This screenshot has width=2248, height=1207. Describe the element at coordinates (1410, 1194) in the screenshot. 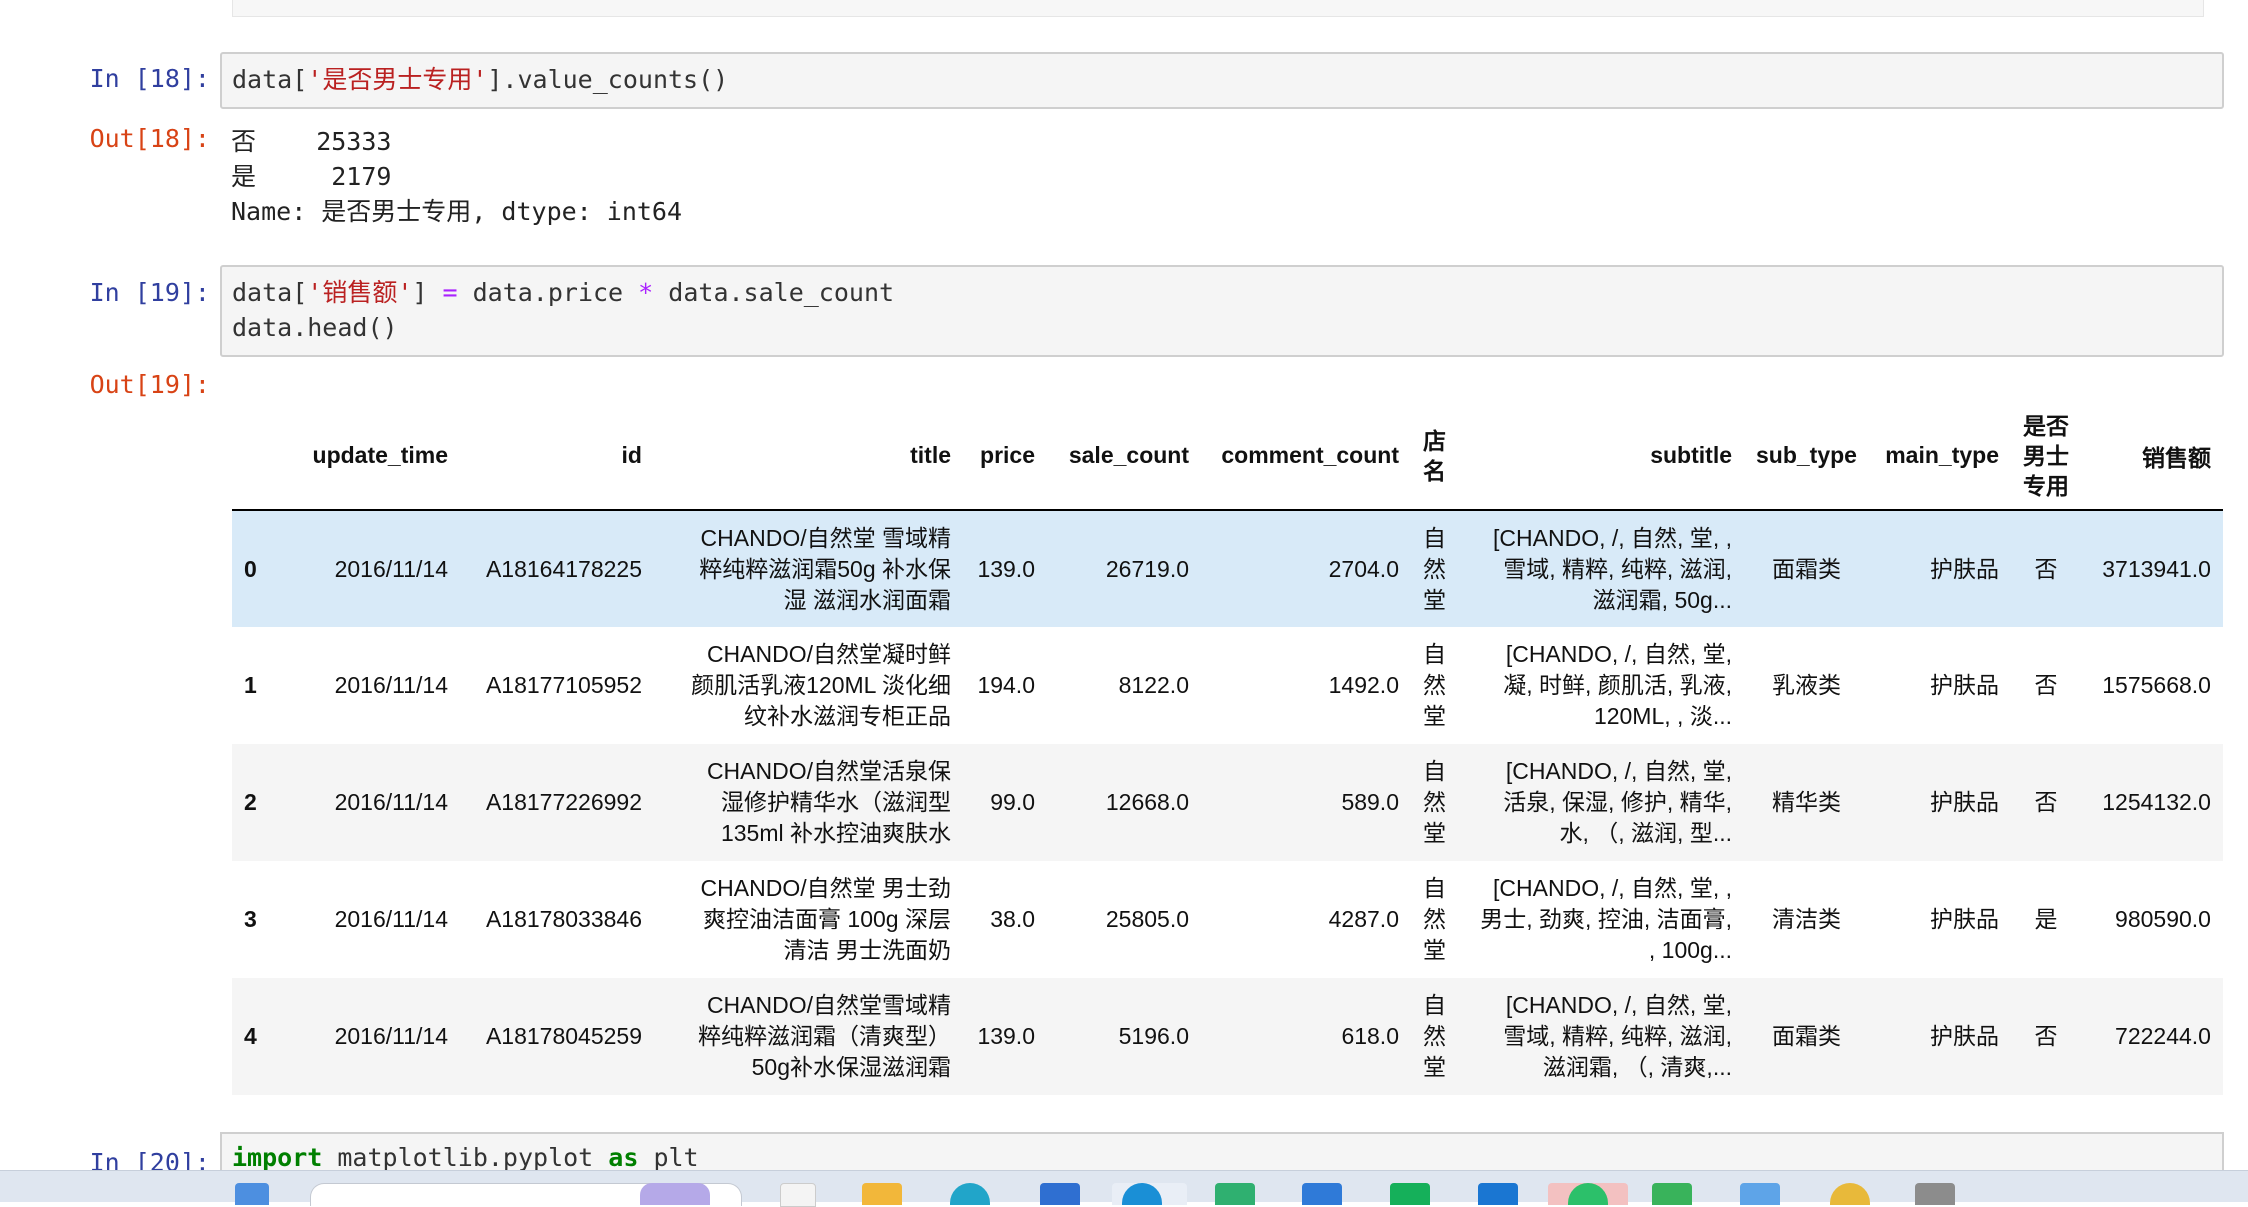

I see `chat-icon` at that location.